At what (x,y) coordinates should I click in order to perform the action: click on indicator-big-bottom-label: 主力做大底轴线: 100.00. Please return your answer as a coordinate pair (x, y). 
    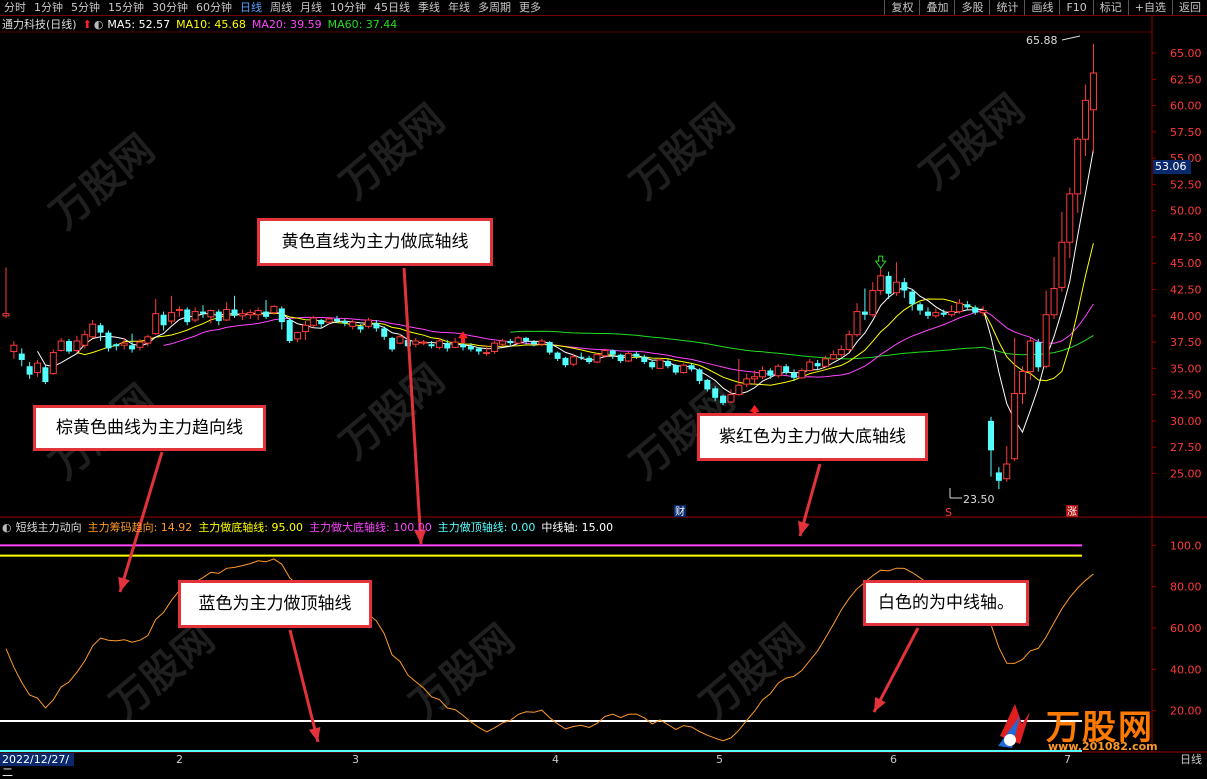
    Looking at the image, I should click on (370, 527).